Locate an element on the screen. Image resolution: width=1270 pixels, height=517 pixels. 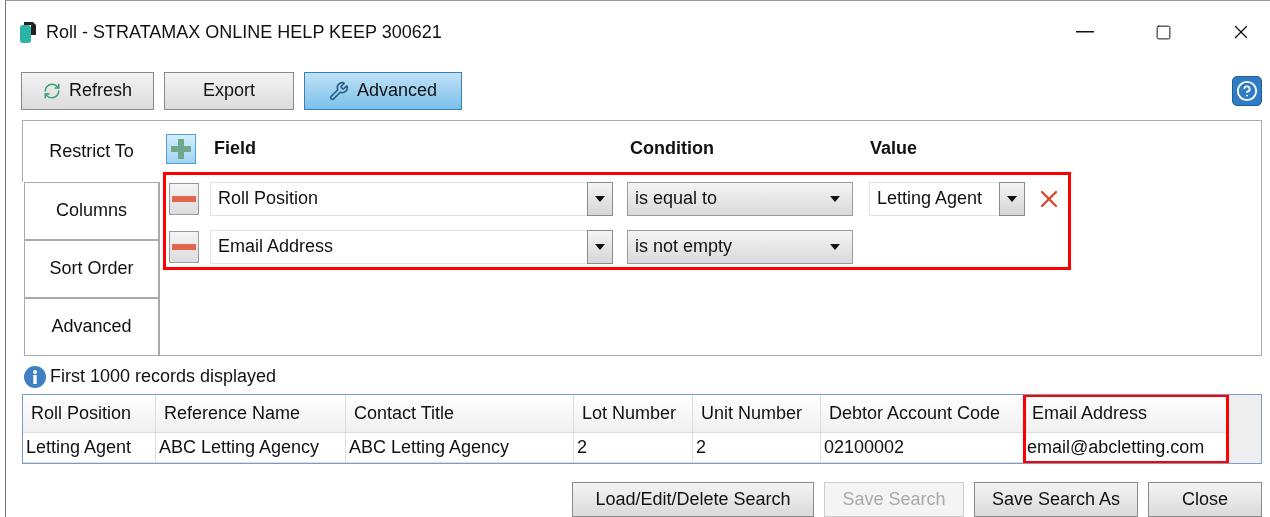
column-header: Field is located at coordinates (235, 149).